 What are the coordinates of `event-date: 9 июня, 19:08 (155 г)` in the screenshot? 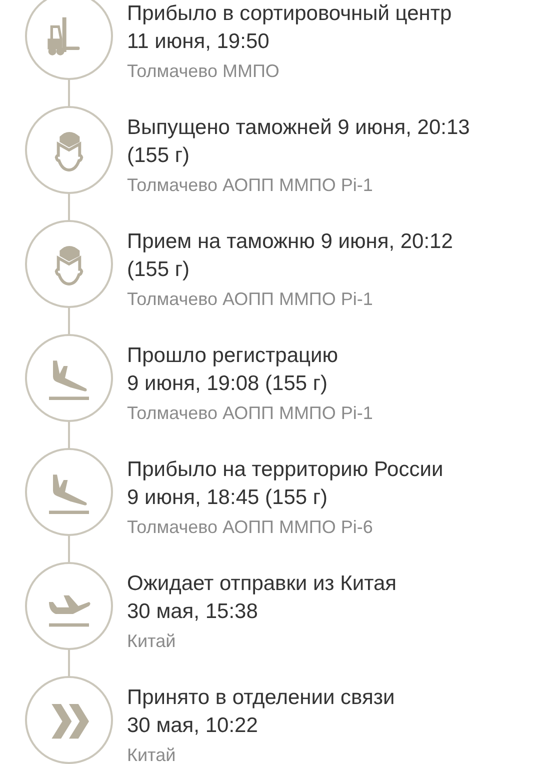 It's located at (228, 384).